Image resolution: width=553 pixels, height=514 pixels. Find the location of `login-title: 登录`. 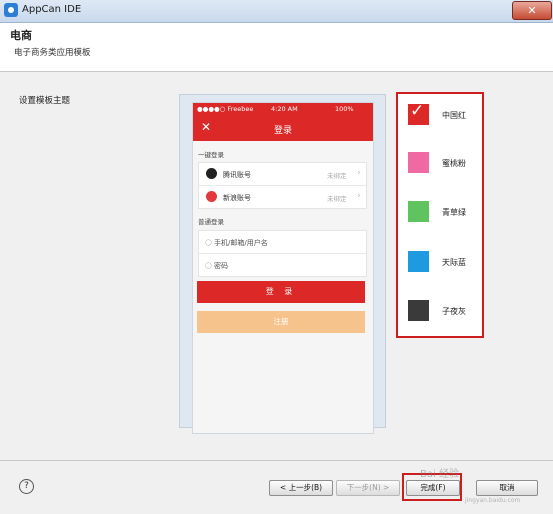

login-title: 登录 is located at coordinates (282, 131).